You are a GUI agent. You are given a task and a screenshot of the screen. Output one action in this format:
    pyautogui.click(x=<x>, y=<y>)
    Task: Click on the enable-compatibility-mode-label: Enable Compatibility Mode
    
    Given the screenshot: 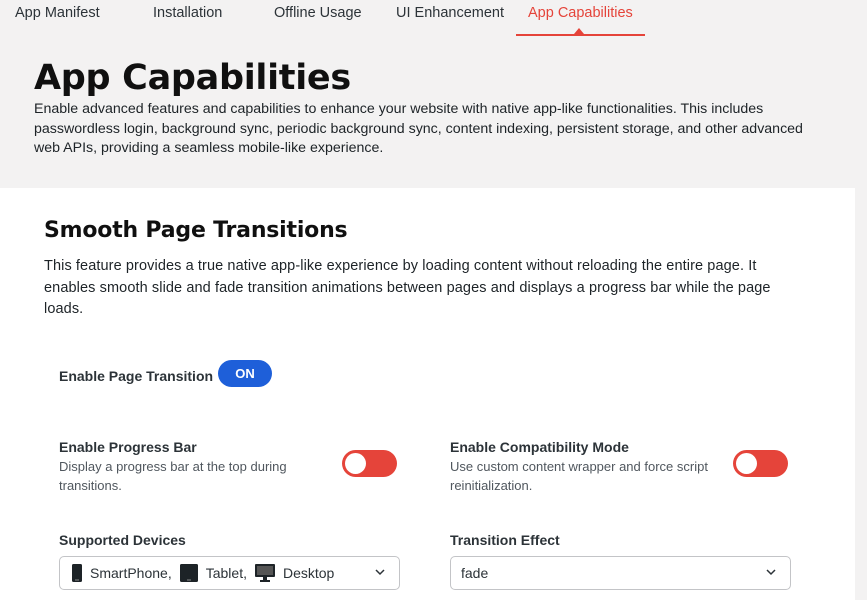 What is the action you would take?
    pyautogui.click(x=539, y=447)
    